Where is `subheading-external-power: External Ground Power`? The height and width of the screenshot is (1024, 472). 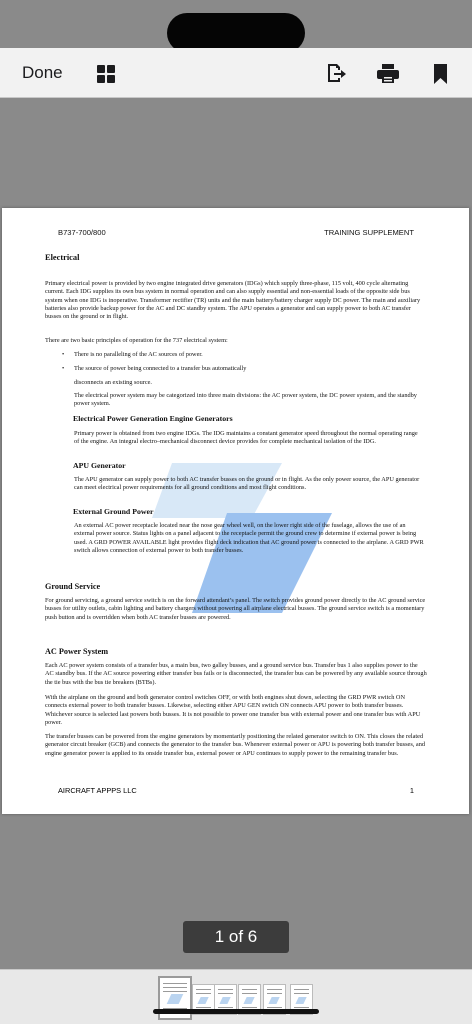 subheading-external-power: External Ground Power is located at coordinates (113, 511).